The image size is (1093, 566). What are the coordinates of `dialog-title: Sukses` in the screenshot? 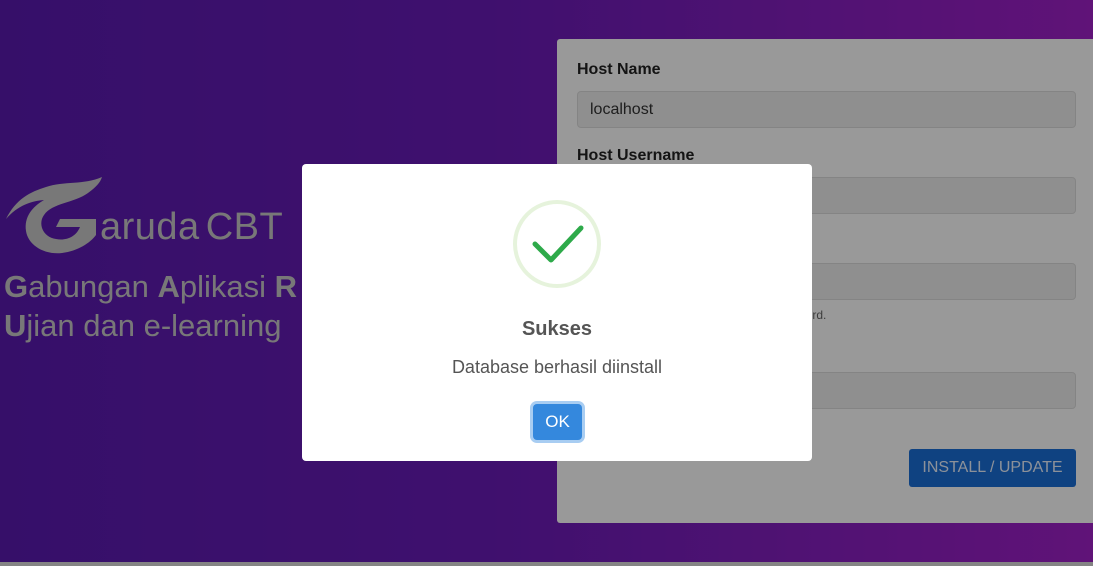 It's located at (557, 329).